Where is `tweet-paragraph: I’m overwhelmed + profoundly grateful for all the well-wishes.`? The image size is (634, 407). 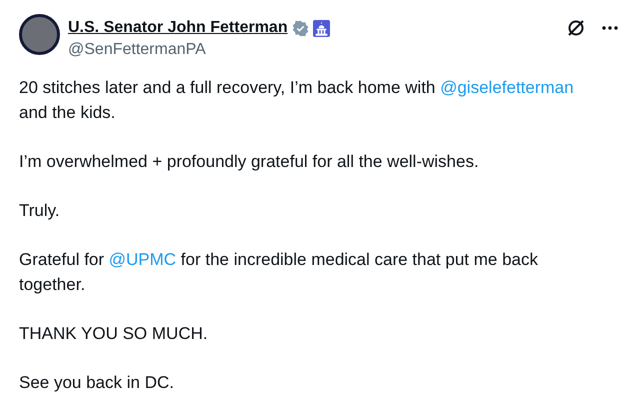
tweet-paragraph: I’m overwhelmed + profoundly grateful for all the well-wishes. is located at coordinates (249, 162).